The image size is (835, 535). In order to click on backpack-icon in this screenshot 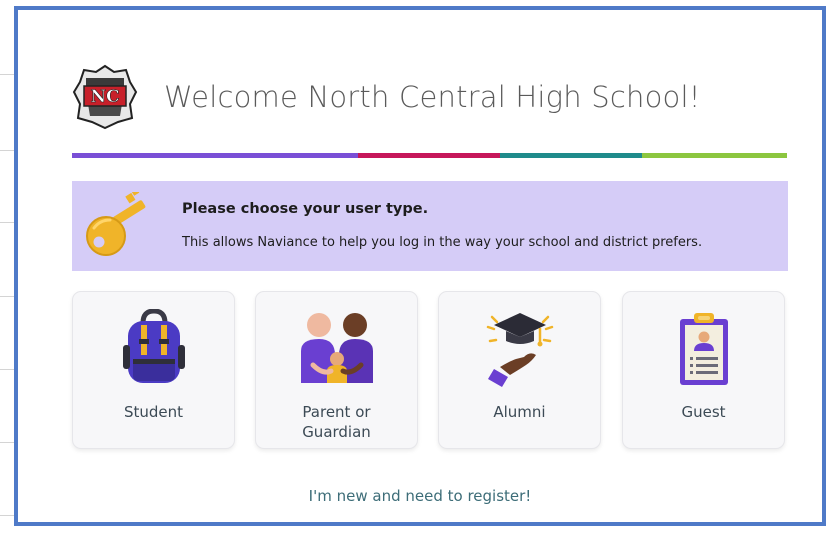, I will do `click(153, 346)`.